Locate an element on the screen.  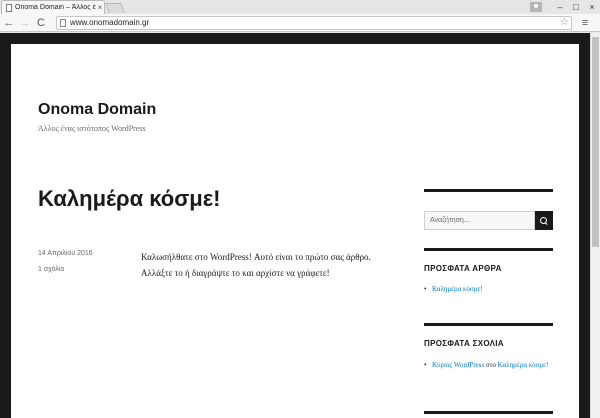
site-description: Άλλος ένας ιστότοπος WordPress is located at coordinates (92, 128).